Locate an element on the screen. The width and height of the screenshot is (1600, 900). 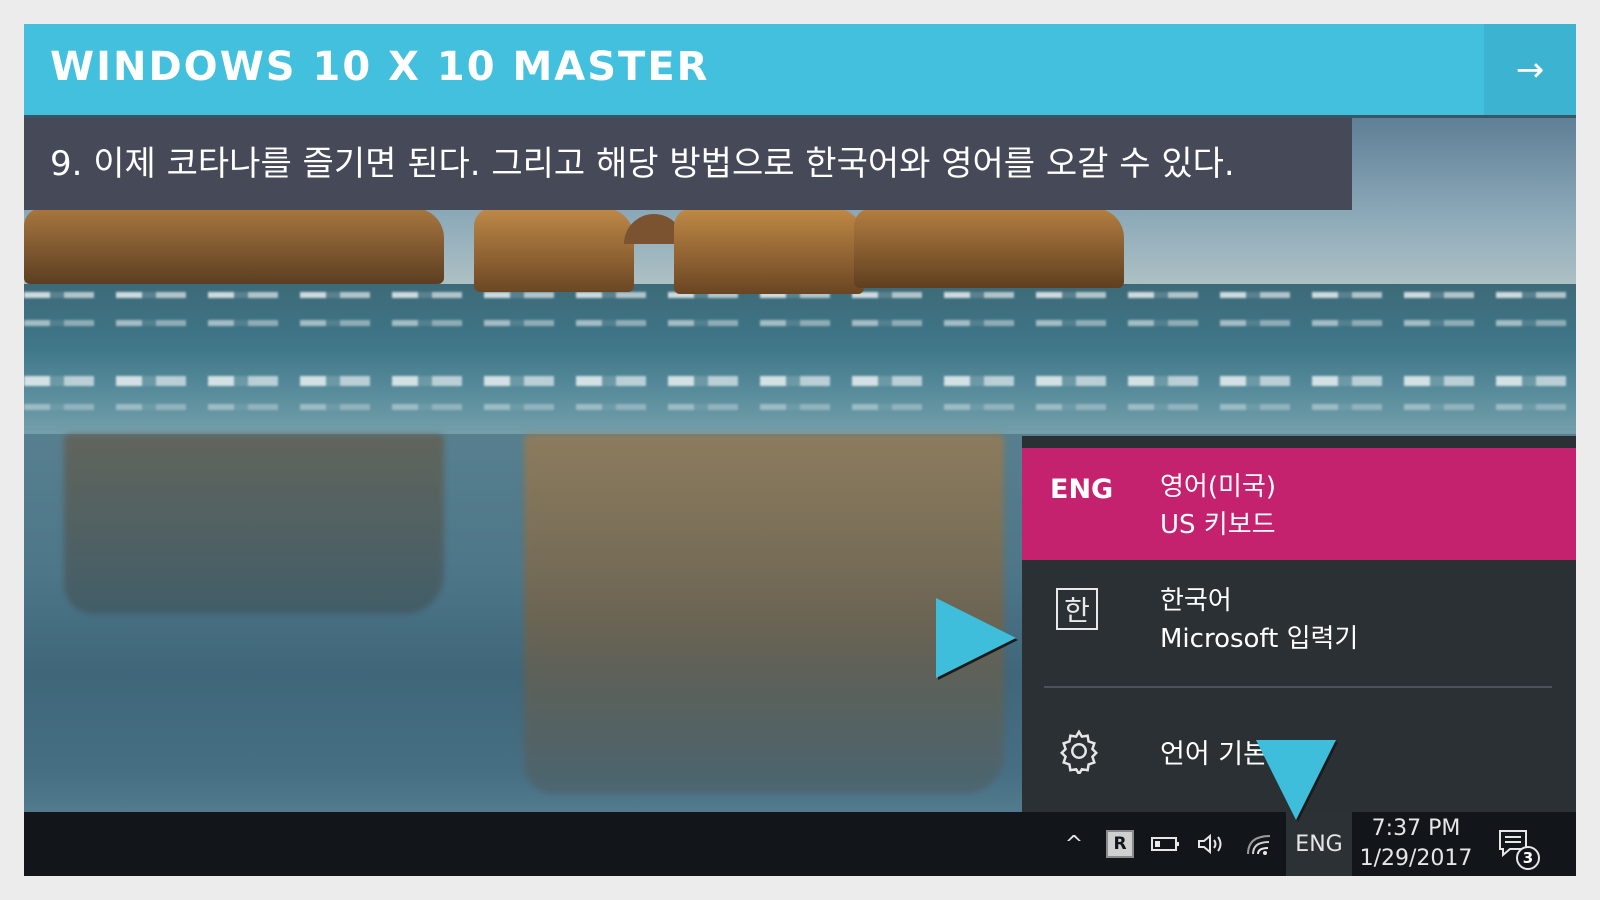
wifi-shape is located at coordinates (1259, 845).